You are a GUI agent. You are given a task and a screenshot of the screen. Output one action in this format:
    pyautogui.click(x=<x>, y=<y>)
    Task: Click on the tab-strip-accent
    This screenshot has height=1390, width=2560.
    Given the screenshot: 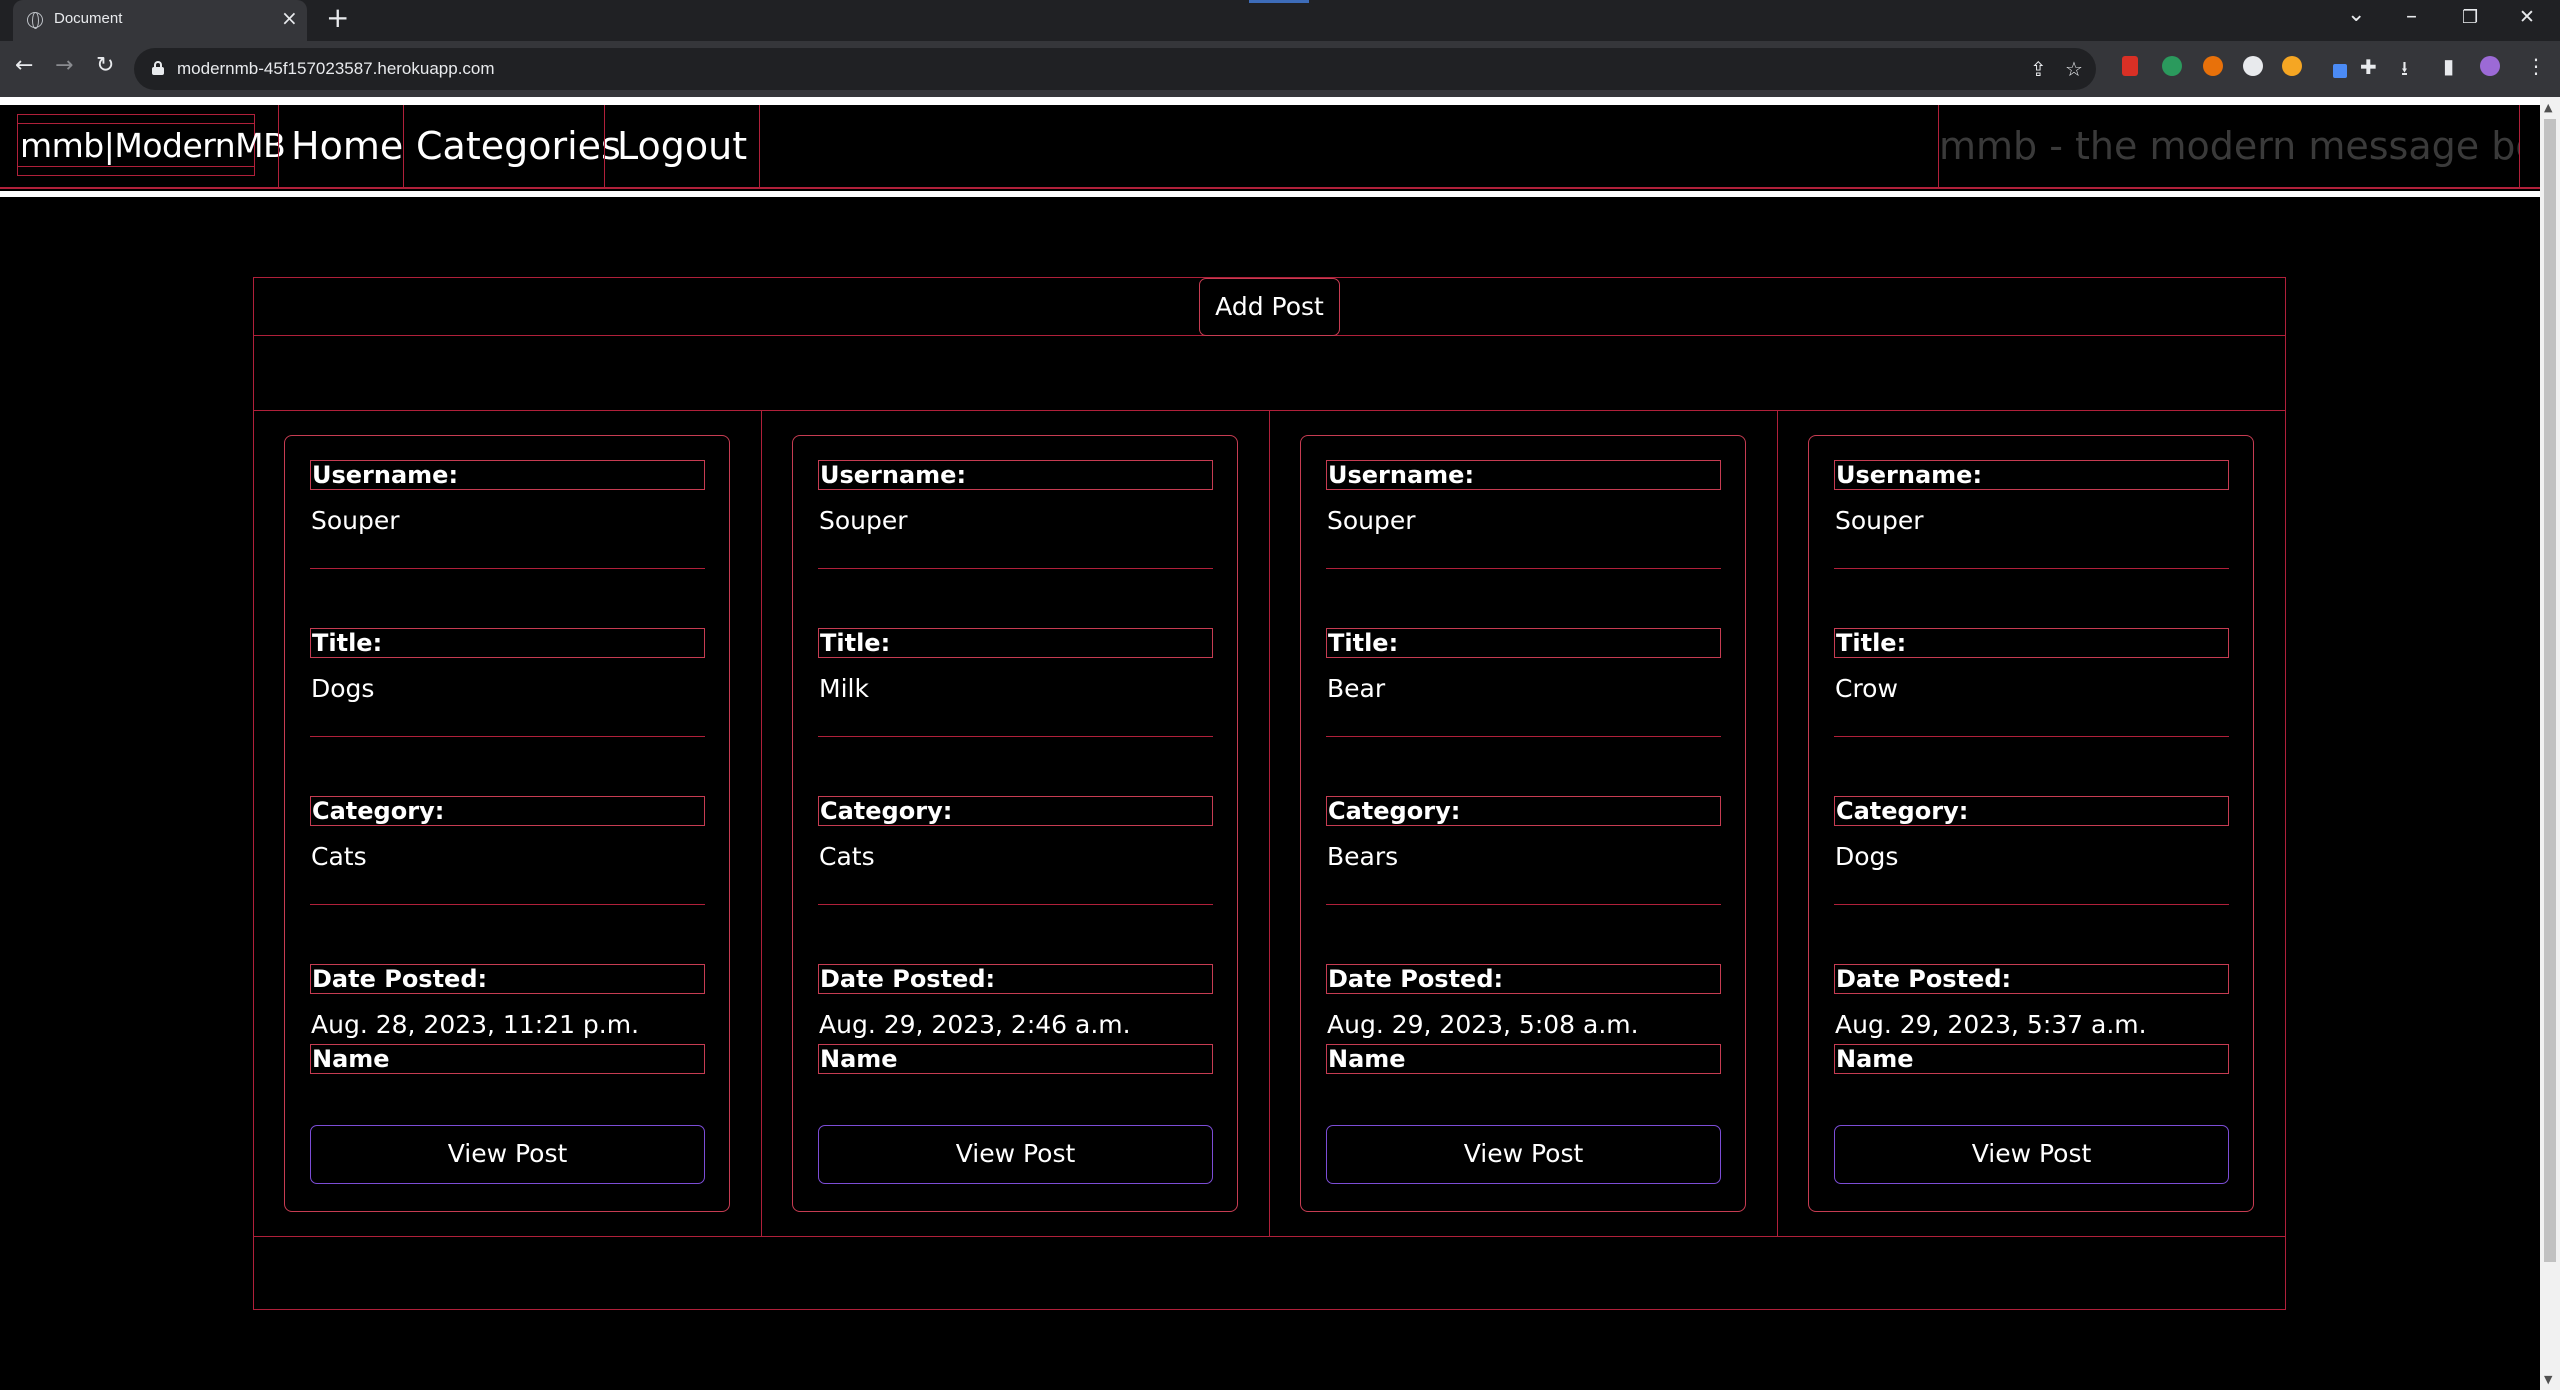 What is the action you would take?
    pyautogui.click(x=1279, y=1)
    